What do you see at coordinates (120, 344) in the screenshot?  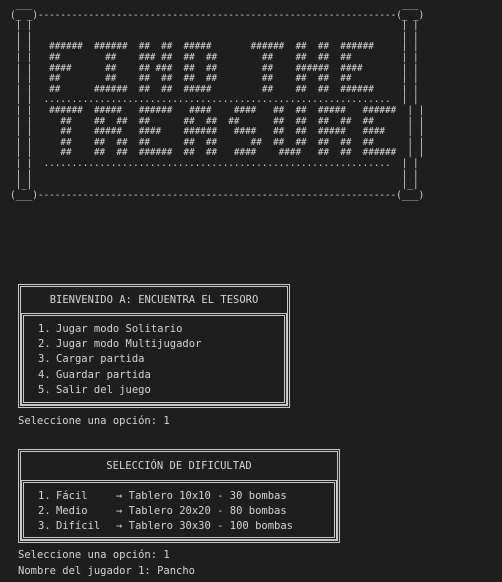 I see `menu-option-2: 2. Jugar modo Multijugador` at bounding box center [120, 344].